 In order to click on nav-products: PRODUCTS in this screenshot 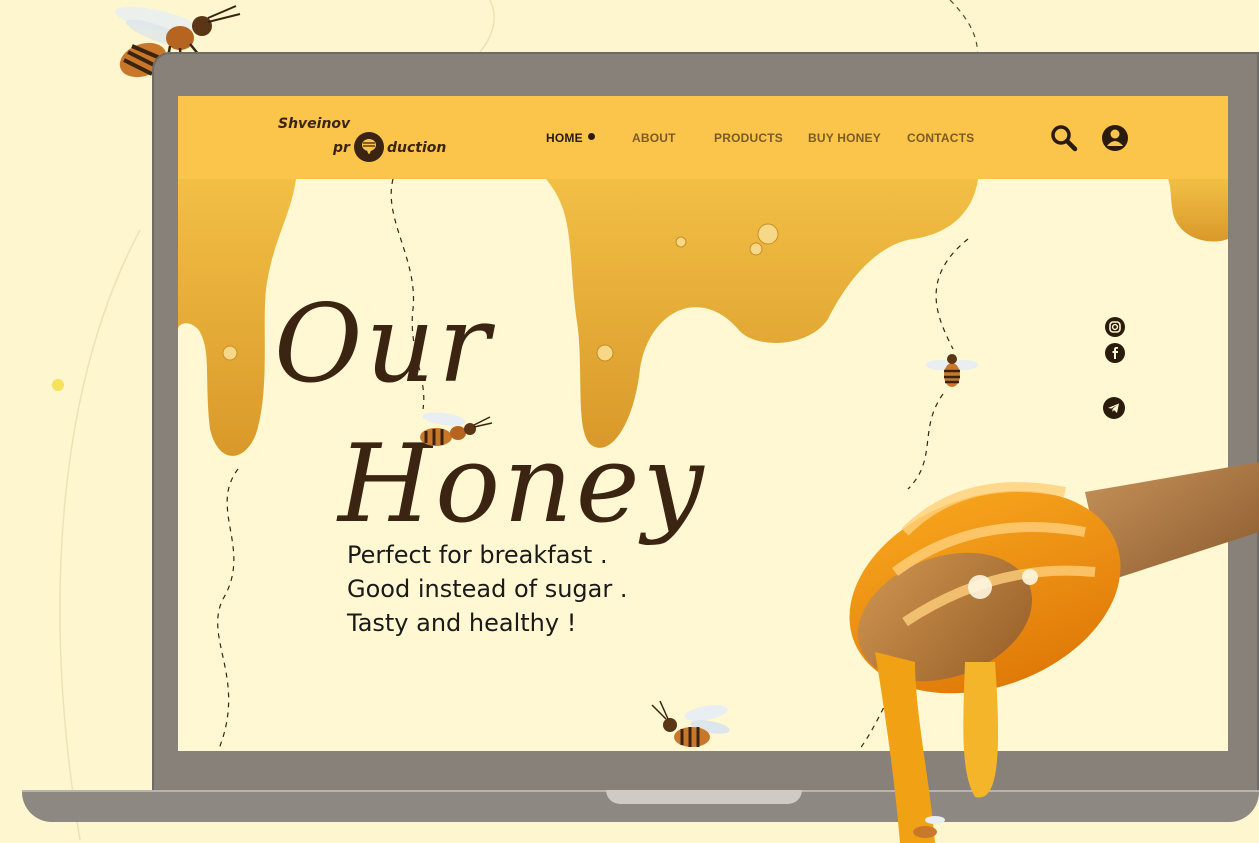, I will do `click(748, 138)`.